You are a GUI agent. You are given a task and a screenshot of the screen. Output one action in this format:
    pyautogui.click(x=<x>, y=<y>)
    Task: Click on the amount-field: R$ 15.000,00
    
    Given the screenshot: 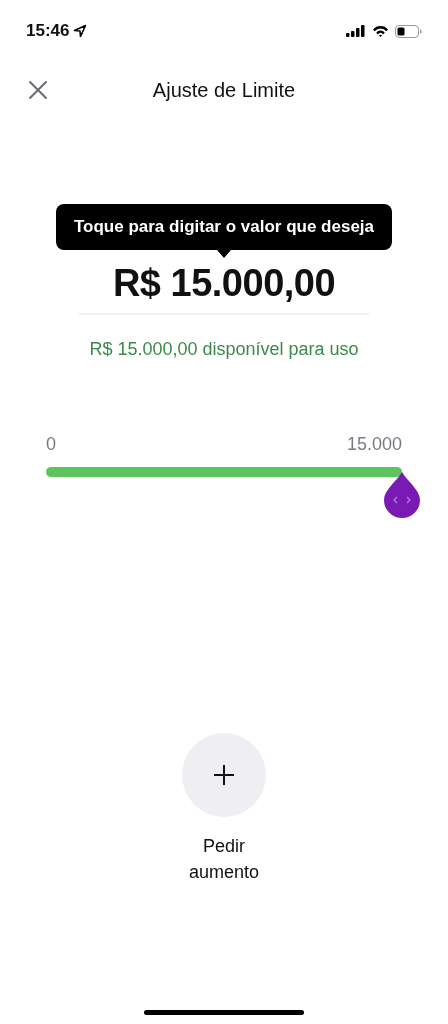 What is the action you would take?
    pyautogui.click(x=224, y=285)
    